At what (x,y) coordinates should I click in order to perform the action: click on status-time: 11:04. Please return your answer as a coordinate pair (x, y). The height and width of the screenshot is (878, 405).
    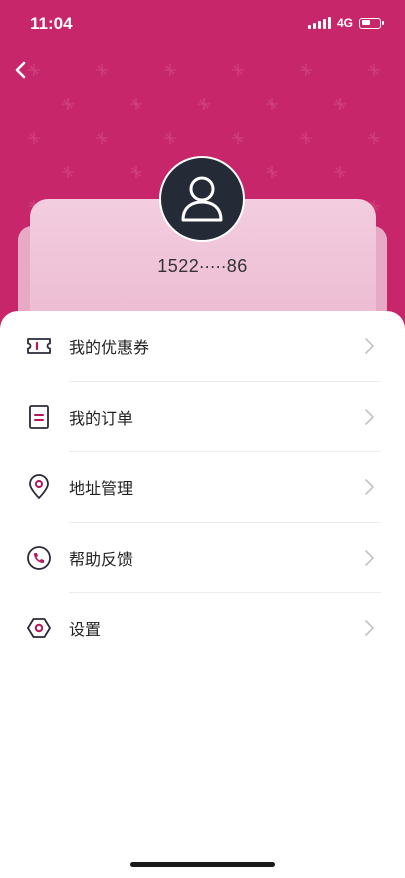
    Looking at the image, I should click on (51, 23).